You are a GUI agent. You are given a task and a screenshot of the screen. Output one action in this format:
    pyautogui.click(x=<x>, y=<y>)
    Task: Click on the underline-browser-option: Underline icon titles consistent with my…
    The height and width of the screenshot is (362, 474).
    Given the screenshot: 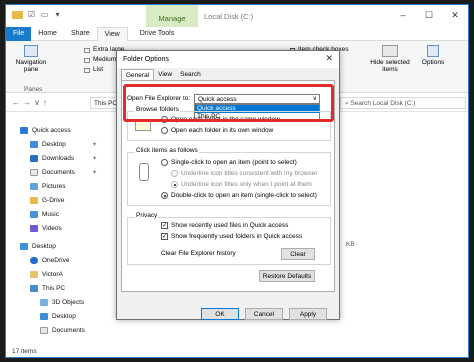 What is the action you would take?
    pyautogui.click(x=244, y=173)
    